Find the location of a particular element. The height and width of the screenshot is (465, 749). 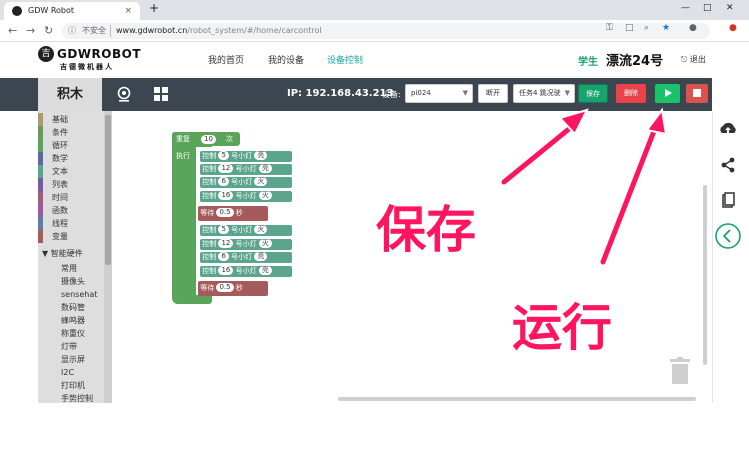

user-role: 学生 is located at coordinates (588, 62).